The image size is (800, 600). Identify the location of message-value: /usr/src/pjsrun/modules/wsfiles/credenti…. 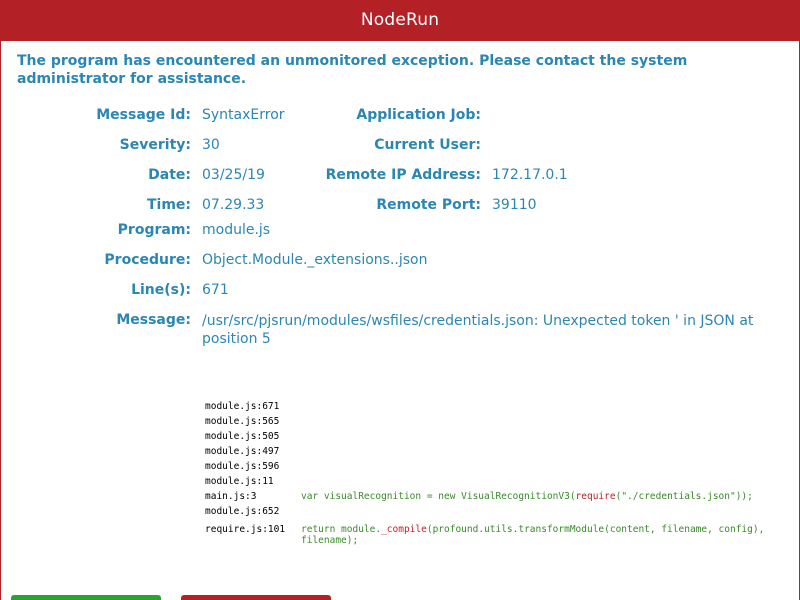
(478, 330).